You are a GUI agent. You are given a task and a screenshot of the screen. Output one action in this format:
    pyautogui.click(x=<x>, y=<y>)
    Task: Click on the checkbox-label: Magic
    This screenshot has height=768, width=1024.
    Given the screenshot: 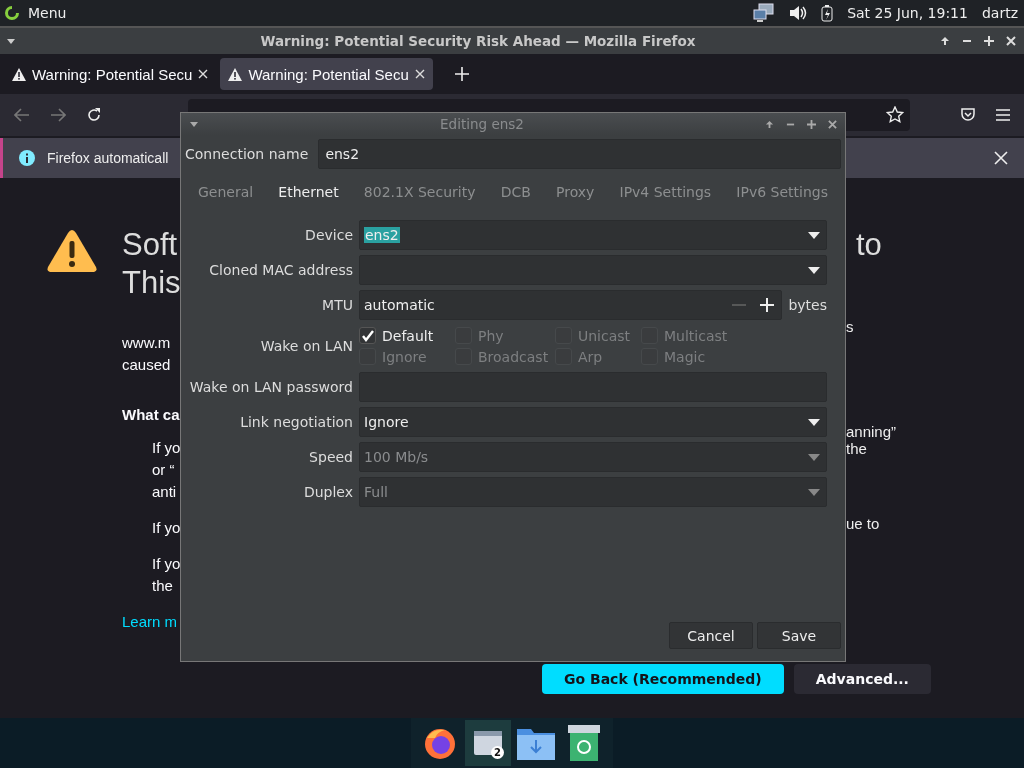 What is the action you would take?
    pyautogui.click(x=685, y=356)
    